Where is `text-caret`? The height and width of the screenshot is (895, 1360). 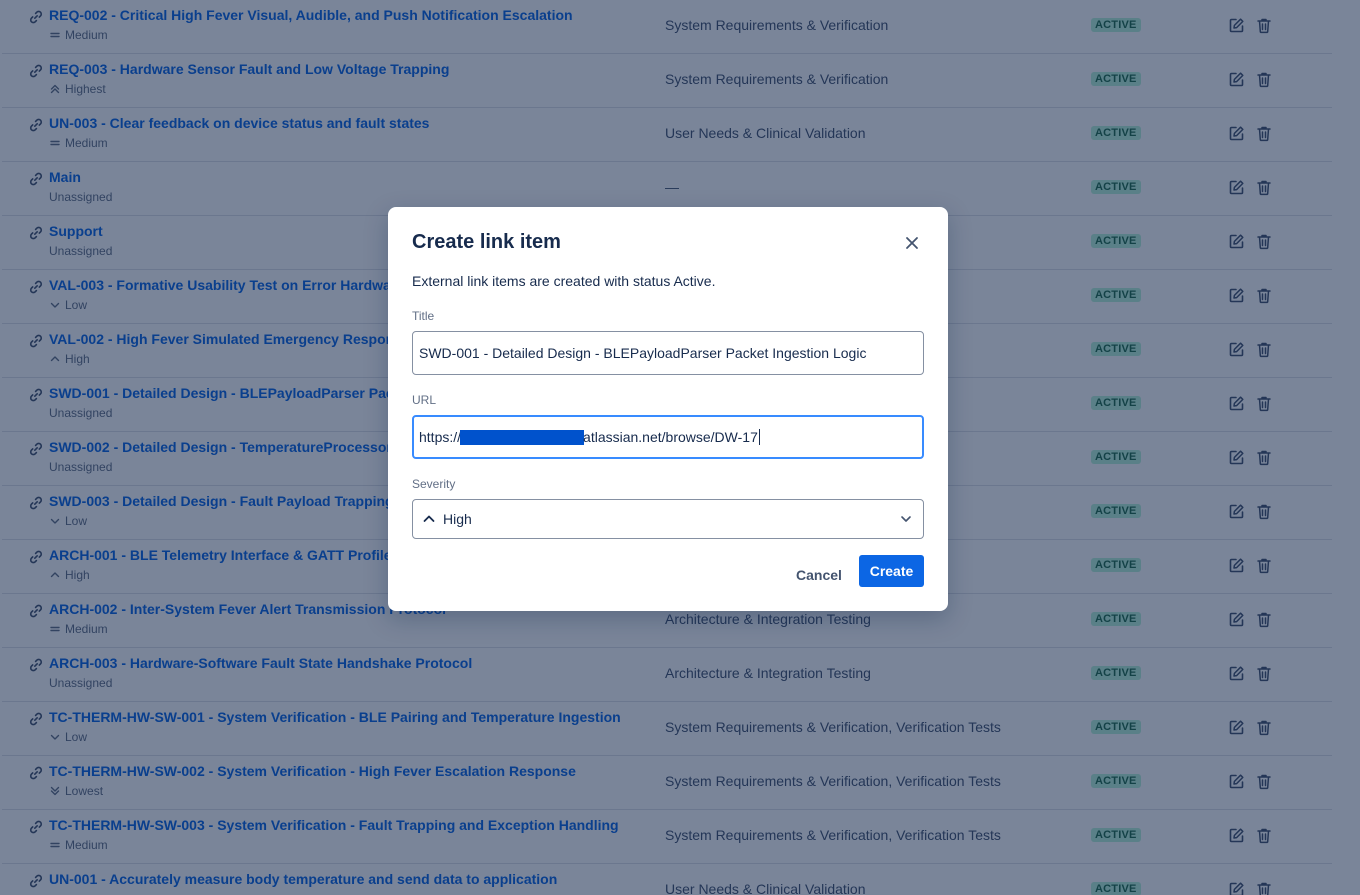
text-caret is located at coordinates (759, 437).